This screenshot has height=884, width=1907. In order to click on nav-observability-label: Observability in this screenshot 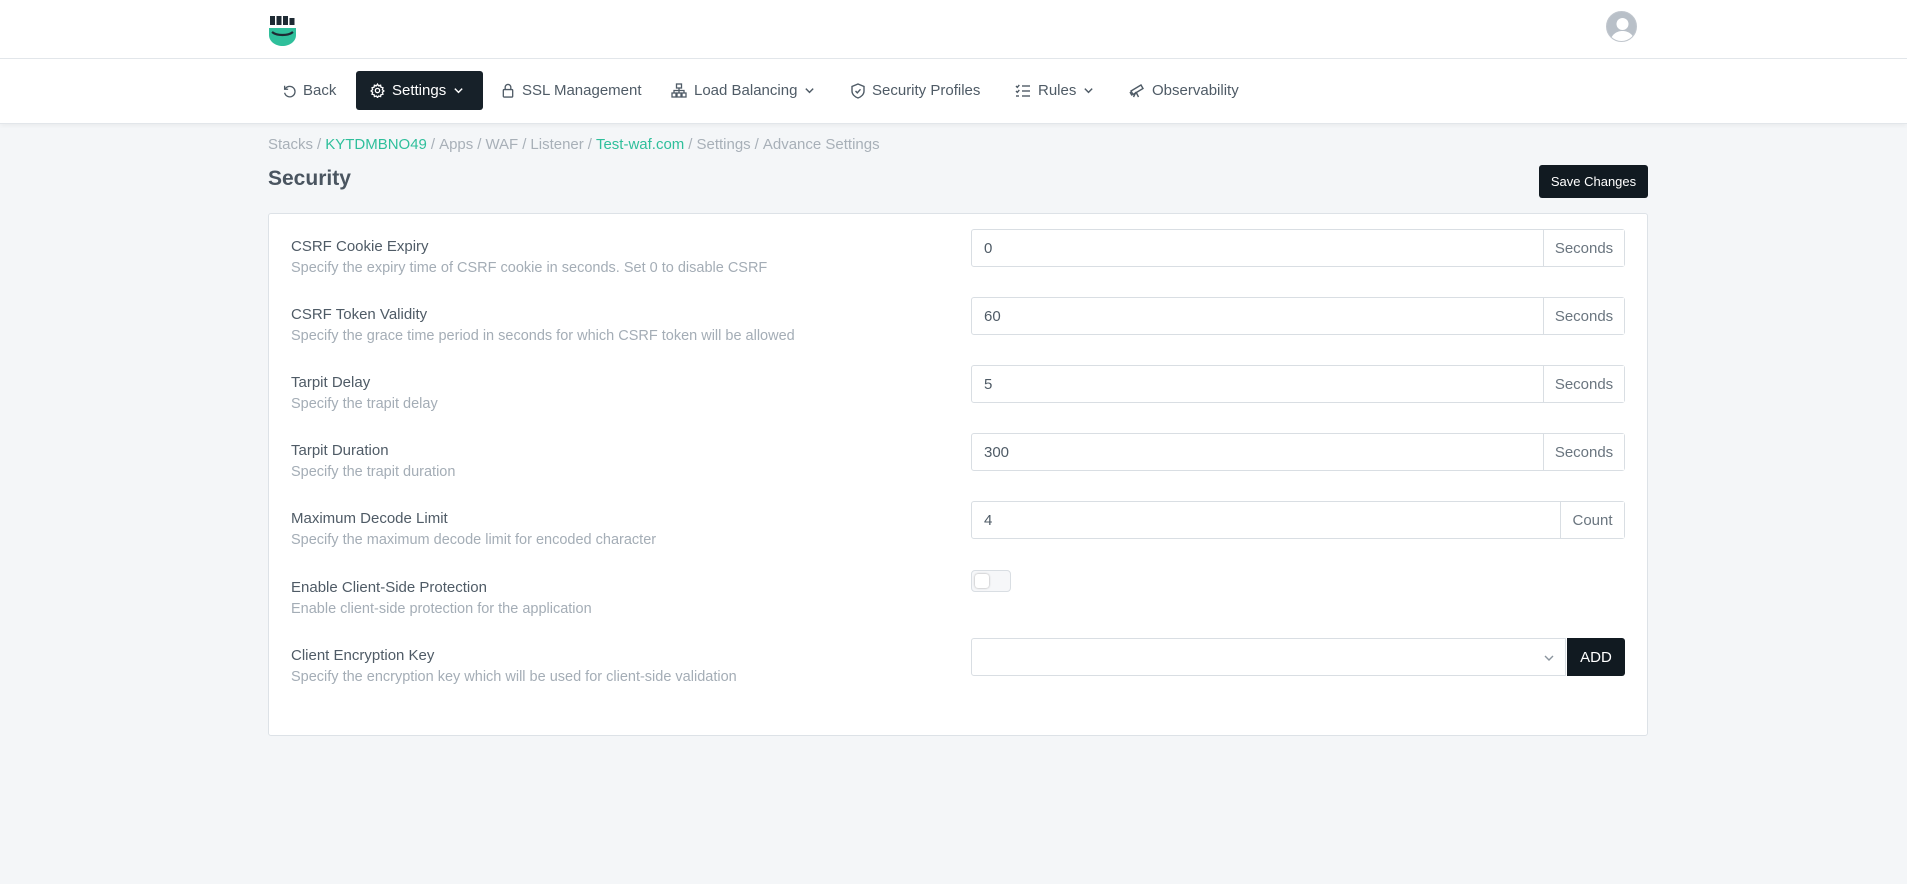, I will do `click(1195, 90)`.